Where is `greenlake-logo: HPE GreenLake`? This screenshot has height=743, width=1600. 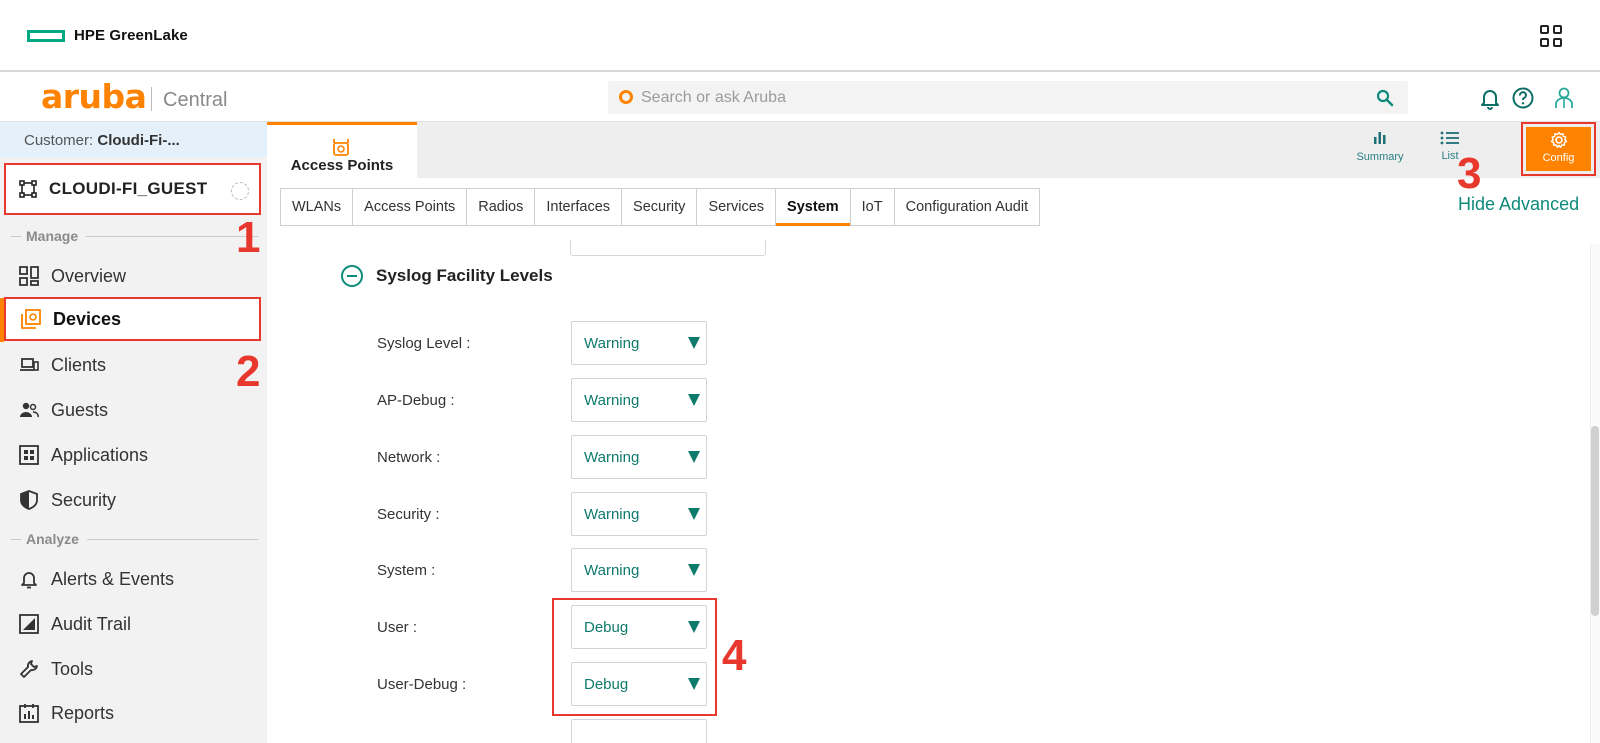
greenlake-logo: HPE GreenLake is located at coordinates (107, 35).